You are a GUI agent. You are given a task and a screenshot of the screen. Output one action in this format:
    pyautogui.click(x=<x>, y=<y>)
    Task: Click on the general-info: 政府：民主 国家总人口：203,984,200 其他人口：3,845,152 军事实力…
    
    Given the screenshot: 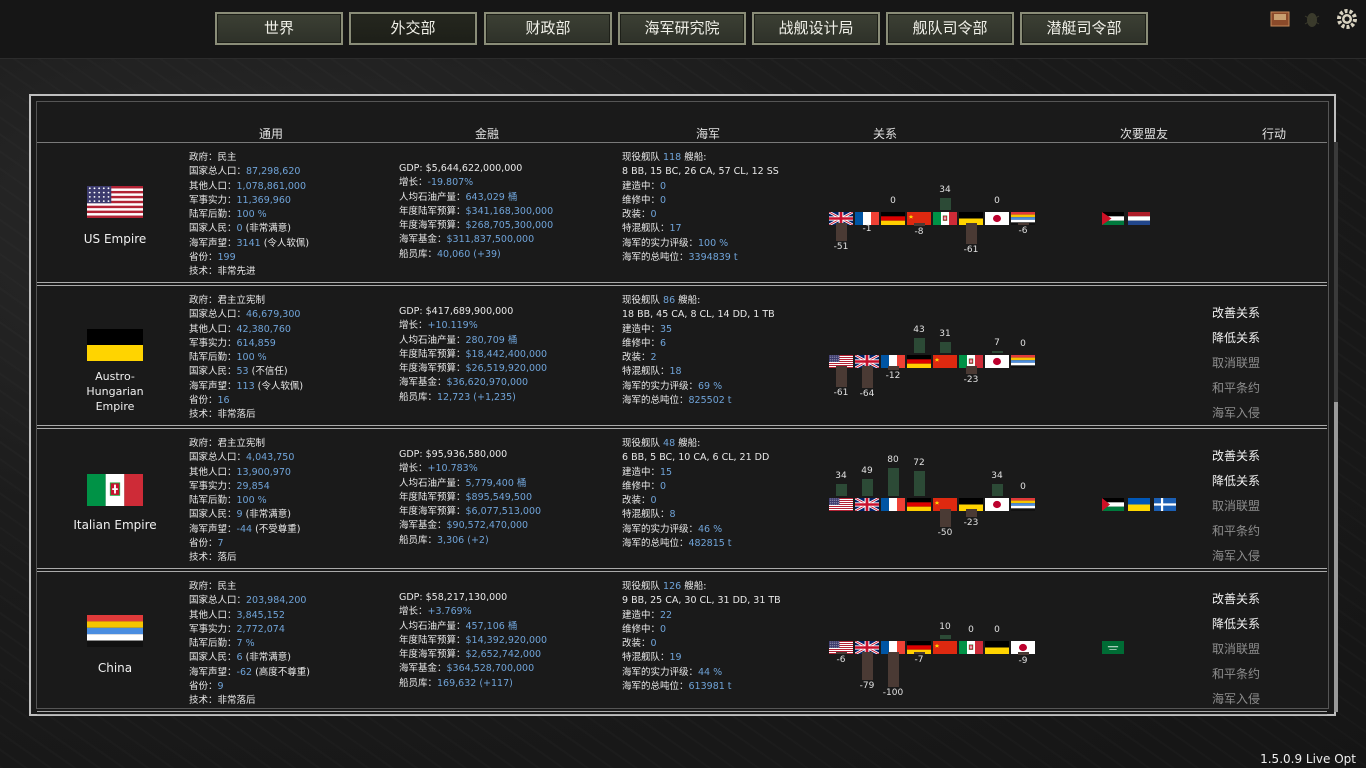 What is the action you would take?
    pyautogui.click(x=249, y=644)
    